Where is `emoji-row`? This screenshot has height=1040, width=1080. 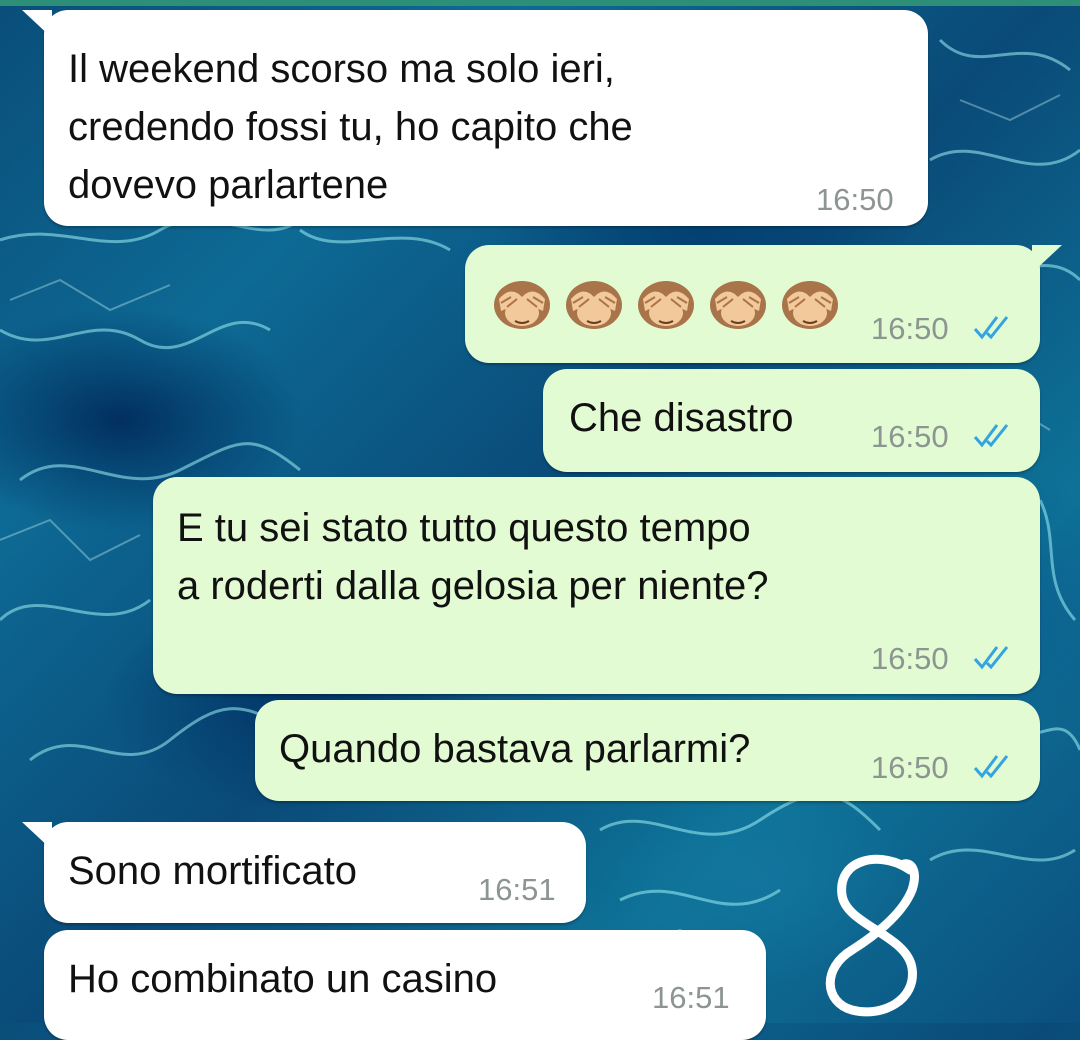 emoji-row is located at coordinates (666, 304).